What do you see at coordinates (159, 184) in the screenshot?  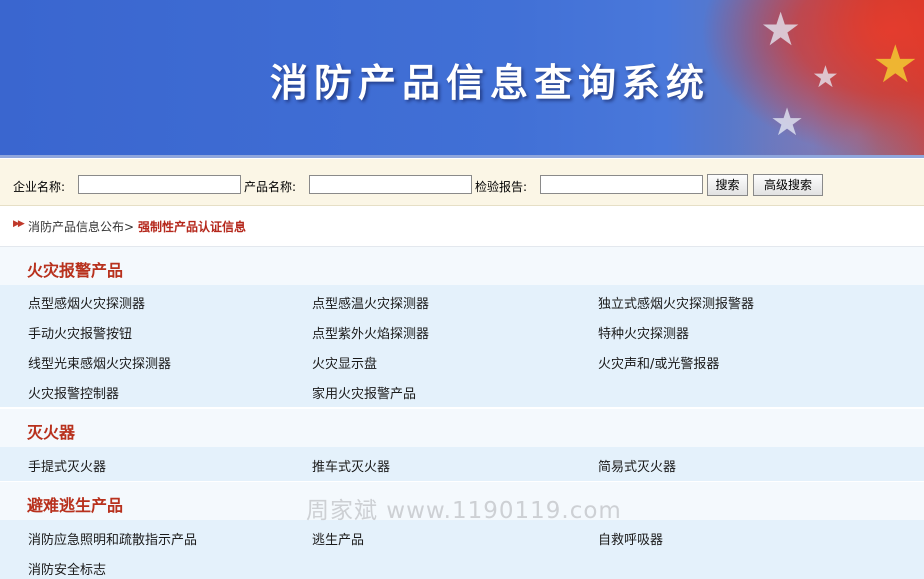 I see `company-name-input` at bounding box center [159, 184].